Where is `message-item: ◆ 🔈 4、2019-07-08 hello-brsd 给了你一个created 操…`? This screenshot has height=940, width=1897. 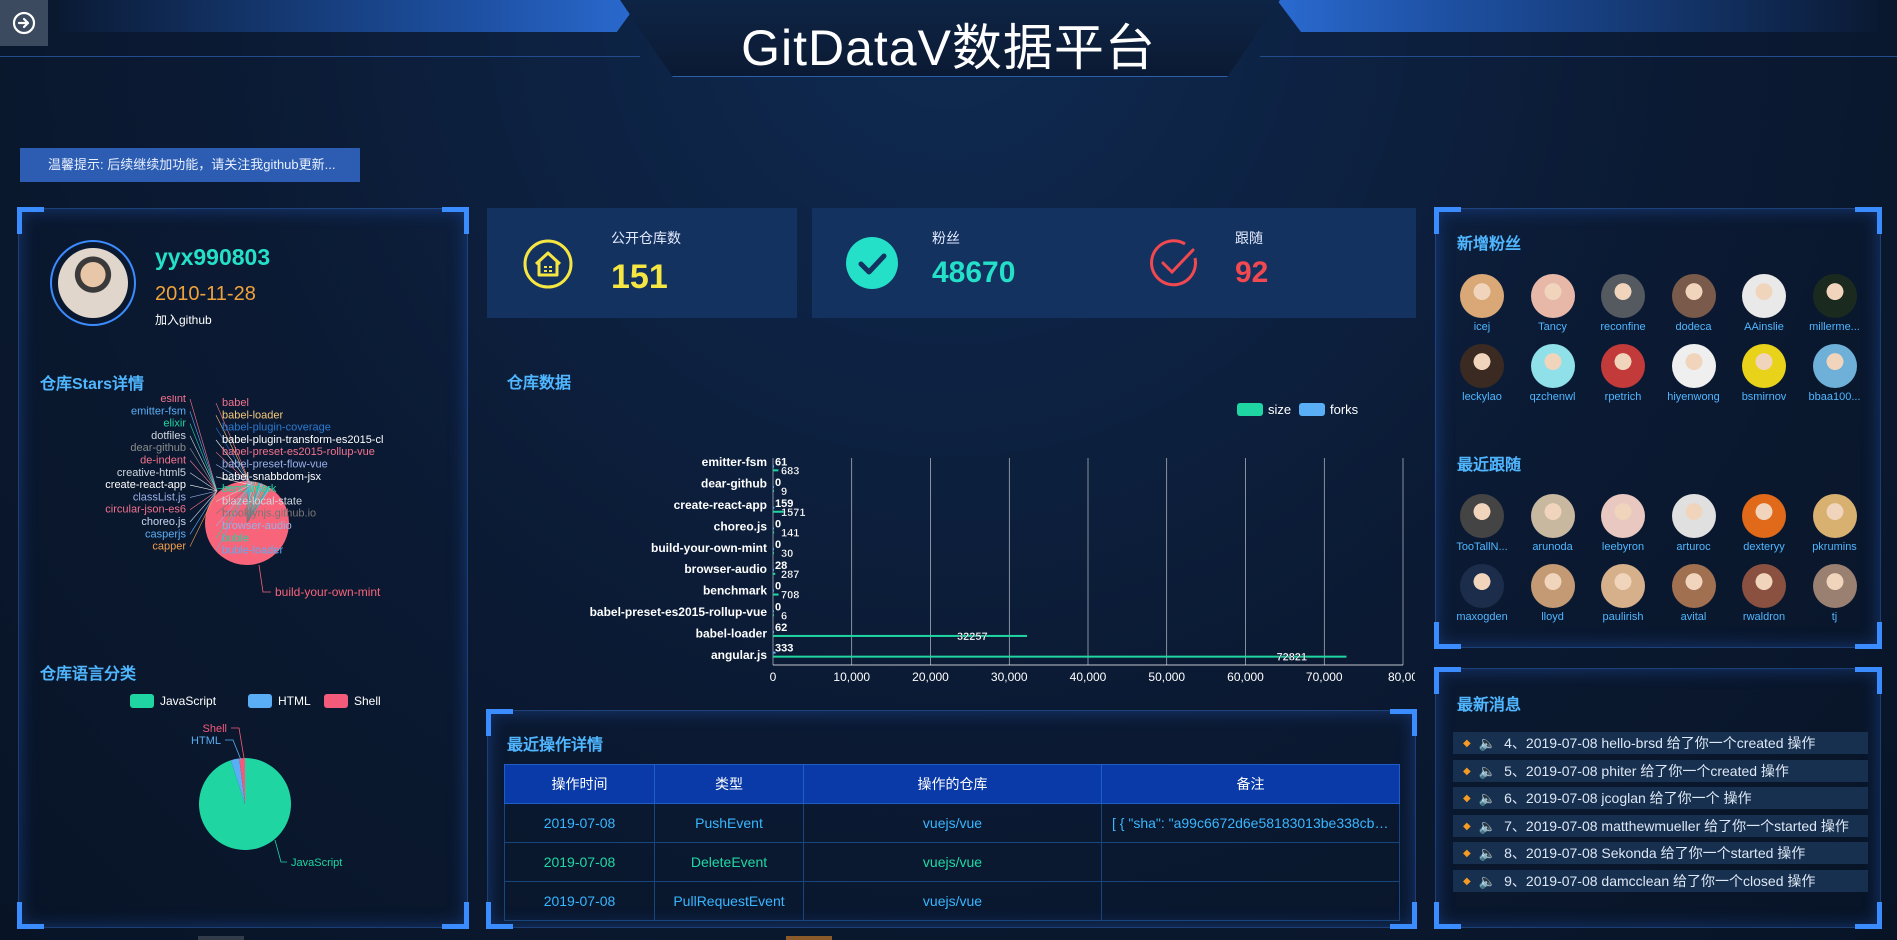
message-item: ◆ 🔈 4、2019-07-08 hello-brsd 给了你一个created 操… is located at coordinates (1660, 743).